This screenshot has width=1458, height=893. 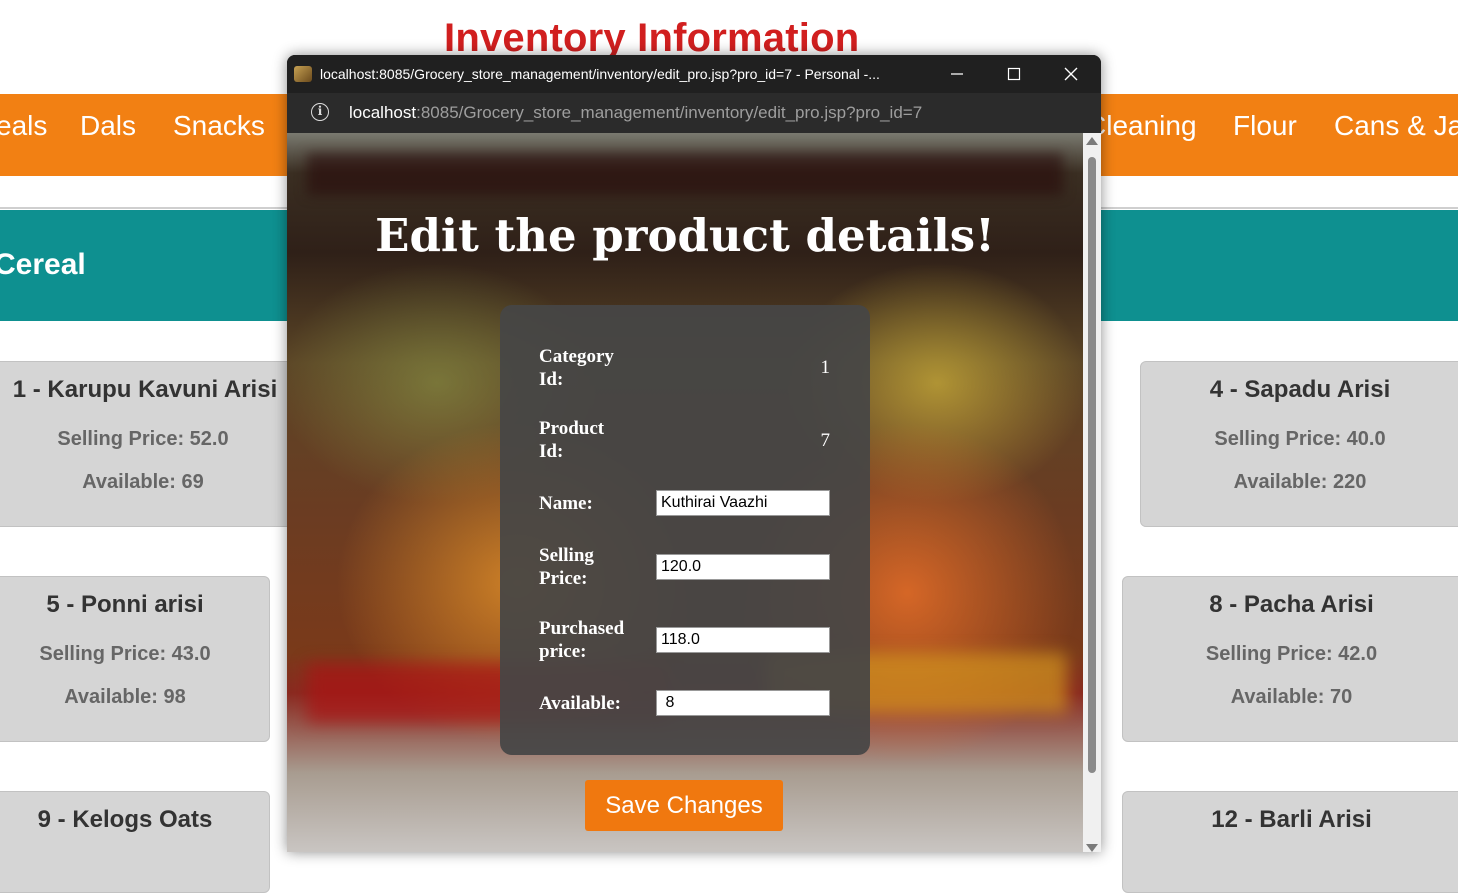 What do you see at coordinates (685, 174) in the screenshot?
I see `background-photo-shelf` at bounding box center [685, 174].